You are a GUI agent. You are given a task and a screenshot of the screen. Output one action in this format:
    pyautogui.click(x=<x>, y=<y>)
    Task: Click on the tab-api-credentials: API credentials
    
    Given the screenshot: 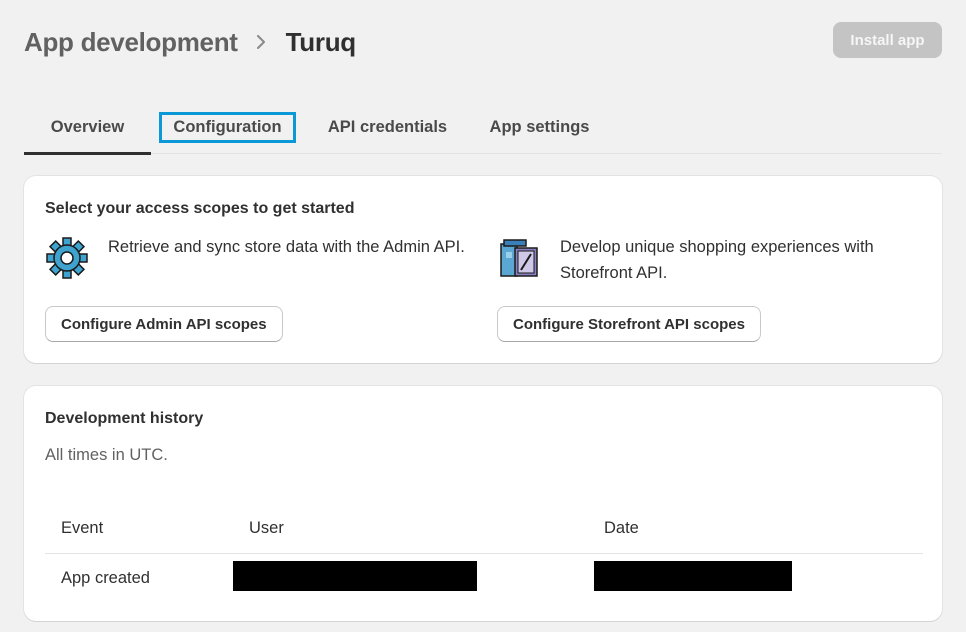 What is the action you would take?
    pyautogui.click(x=387, y=127)
    